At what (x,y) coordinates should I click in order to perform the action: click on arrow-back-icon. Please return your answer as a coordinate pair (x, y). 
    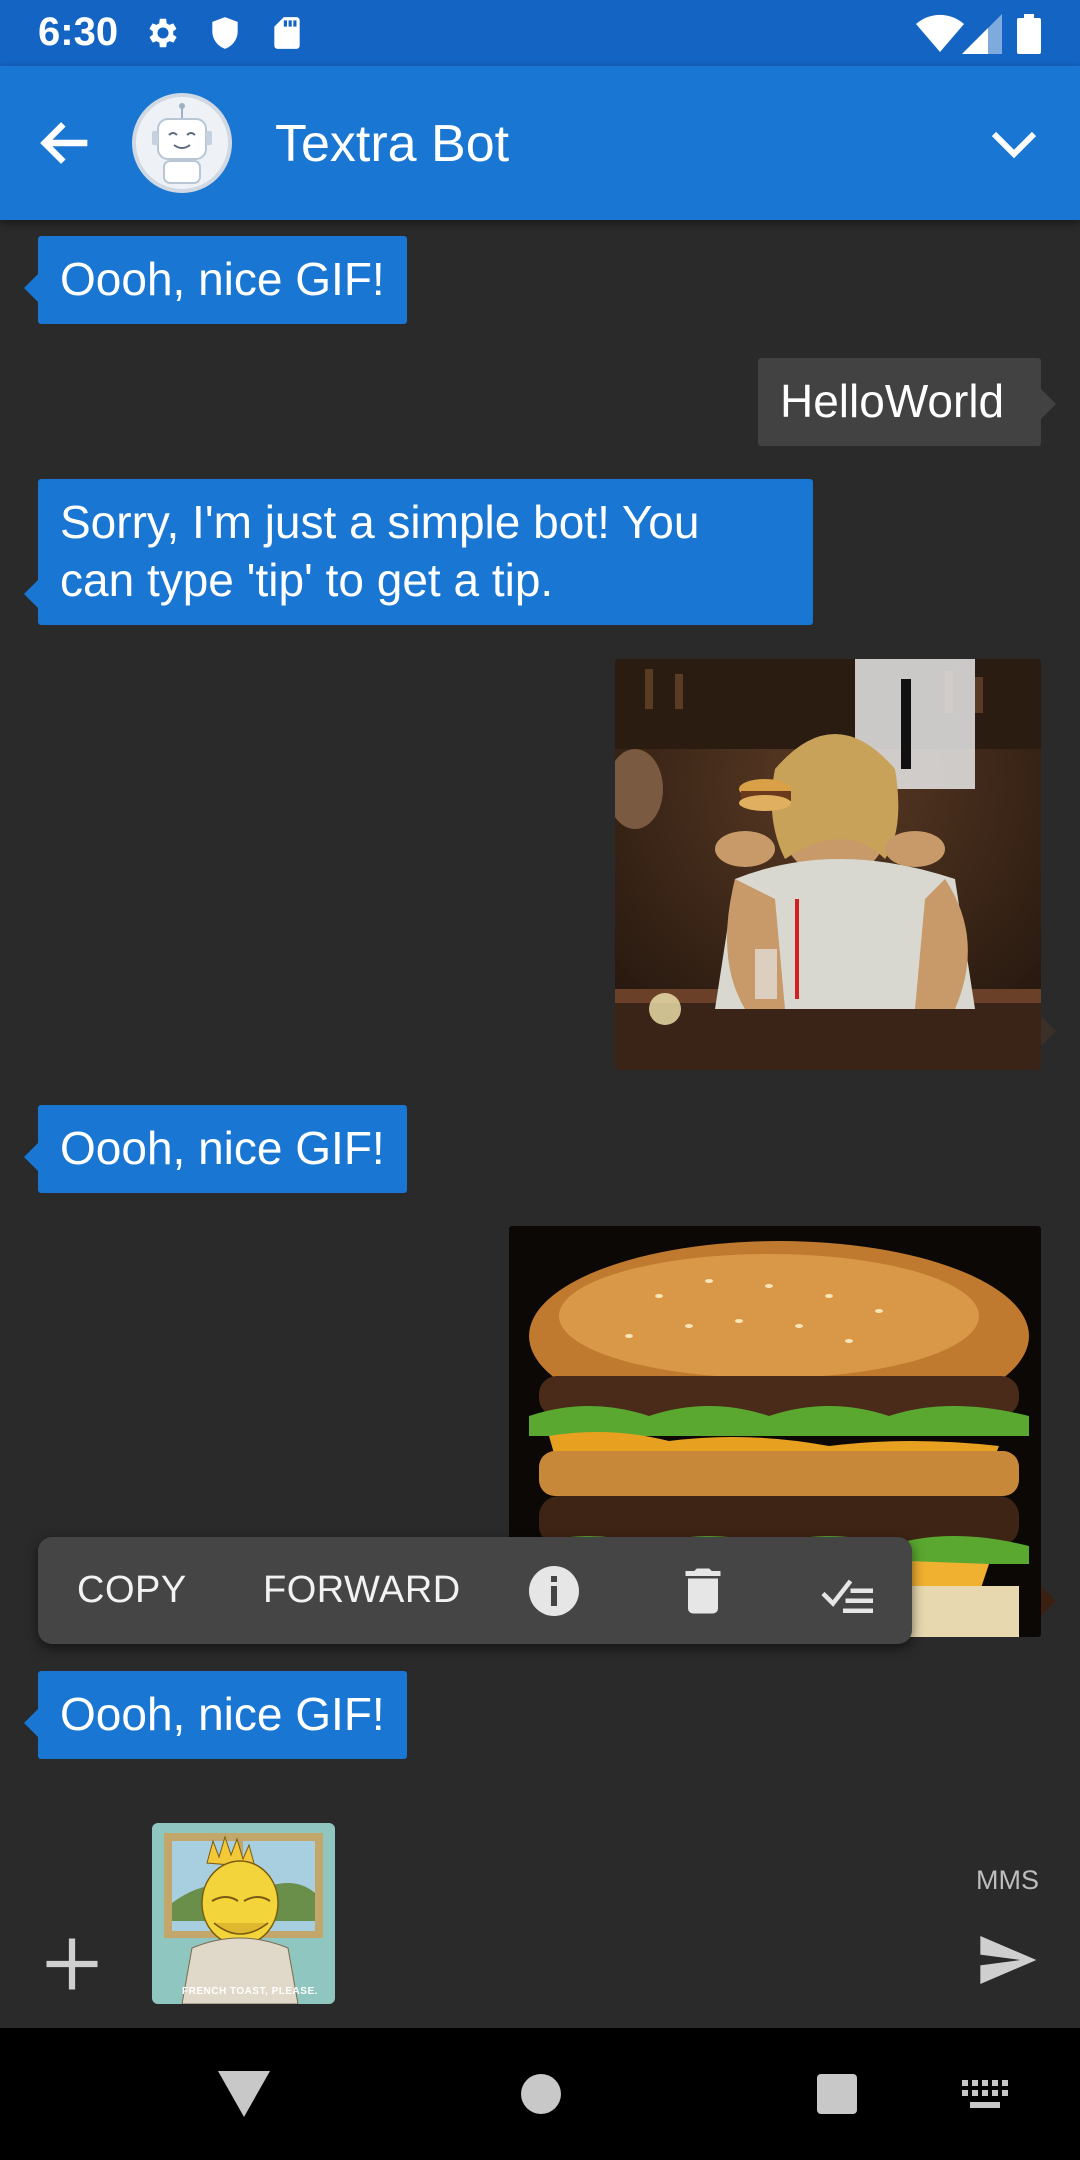
    Looking at the image, I should click on (66, 143).